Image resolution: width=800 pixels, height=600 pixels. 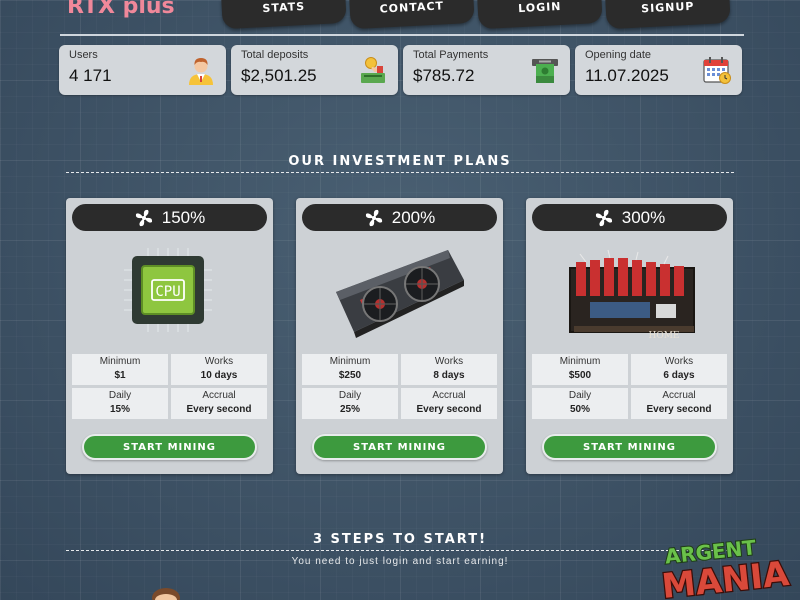 What do you see at coordinates (643, 217) in the screenshot?
I see `plan-percent: 300%` at bounding box center [643, 217].